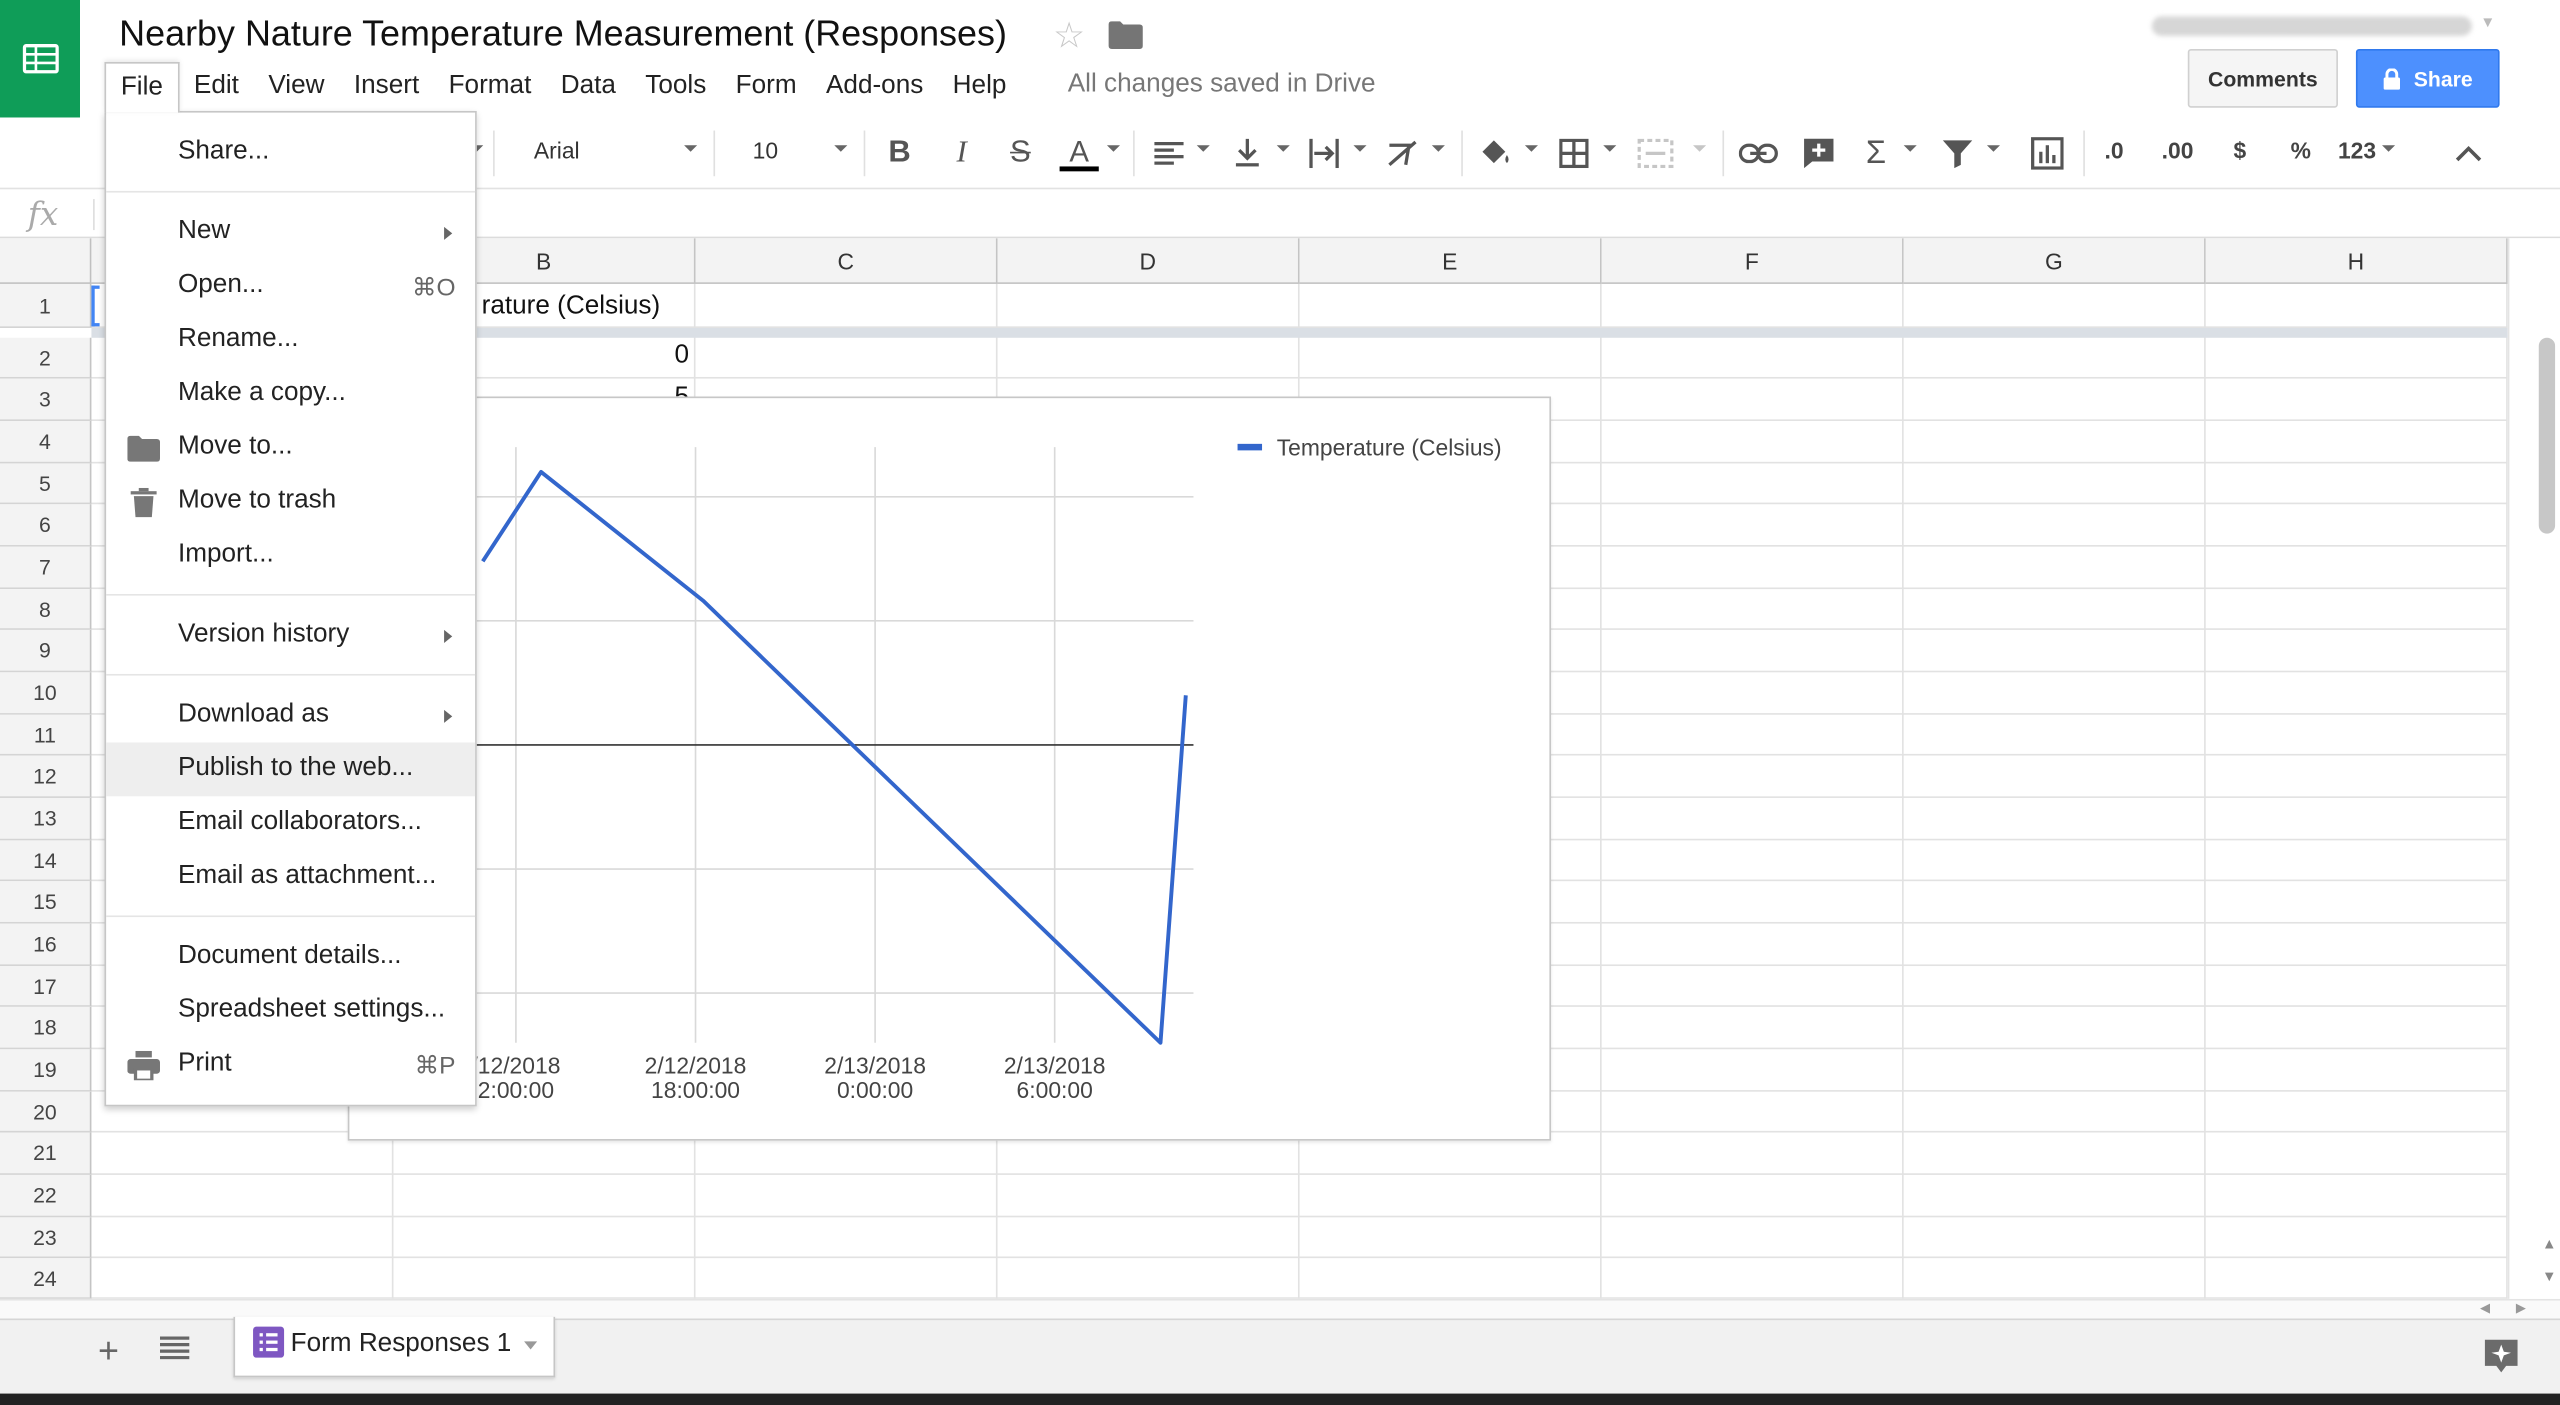  I want to click on row-header-9: 9, so click(46, 651).